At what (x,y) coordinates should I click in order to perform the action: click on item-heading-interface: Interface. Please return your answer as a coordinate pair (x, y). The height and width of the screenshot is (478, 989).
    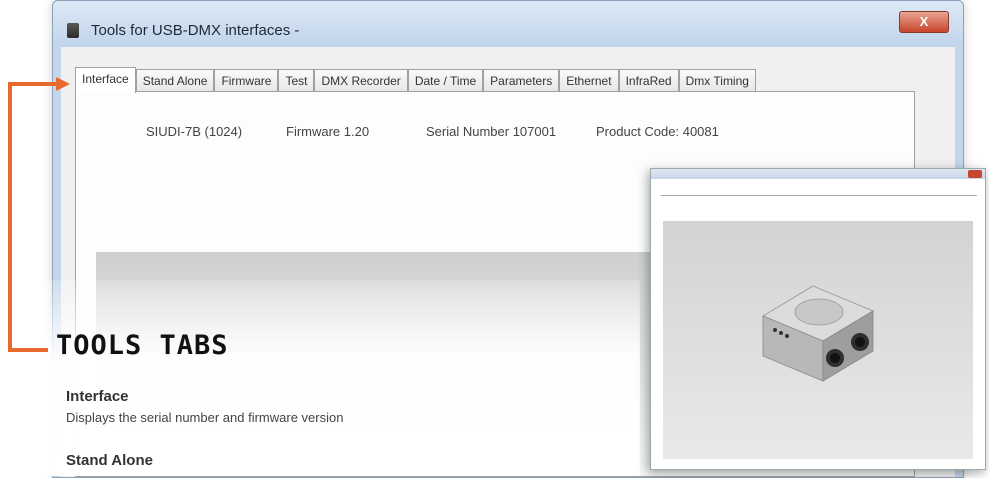
    Looking at the image, I should click on (97, 396).